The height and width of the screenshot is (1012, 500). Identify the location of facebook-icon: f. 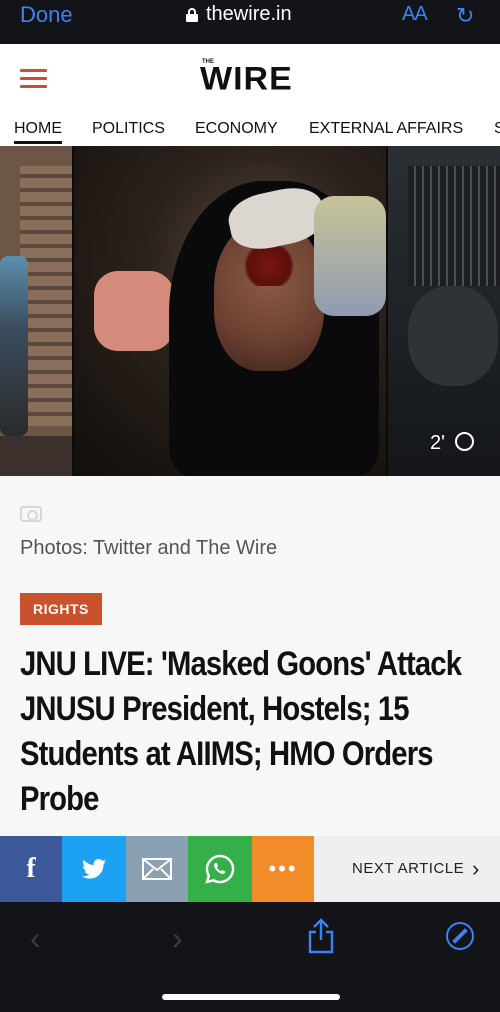
(31, 868).